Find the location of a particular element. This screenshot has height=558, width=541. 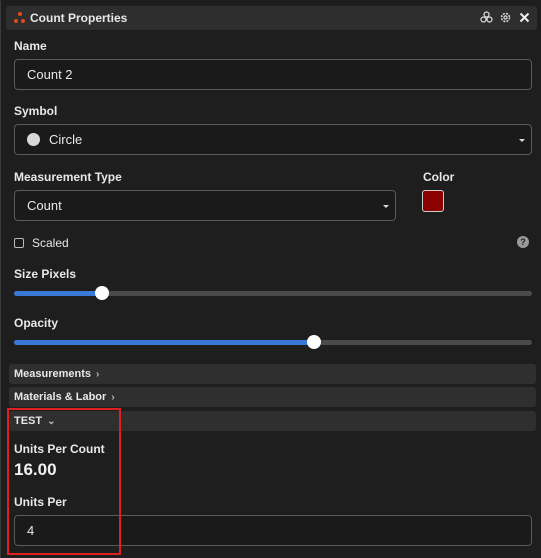

app-logo-icon is located at coordinates (20, 18).